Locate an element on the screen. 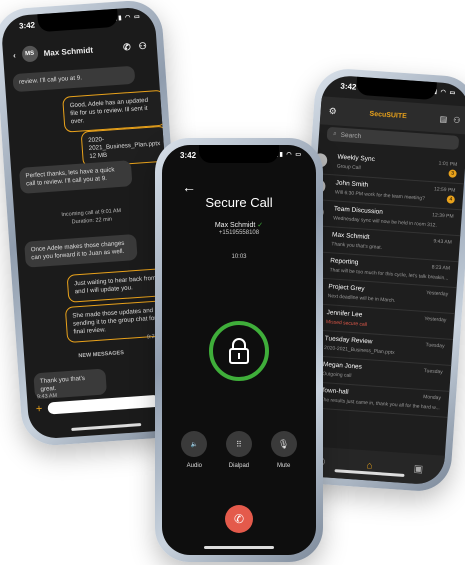 The width and height of the screenshot is (465, 565). mute-control: 🎙 Mute is located at coordinates (283, 450).